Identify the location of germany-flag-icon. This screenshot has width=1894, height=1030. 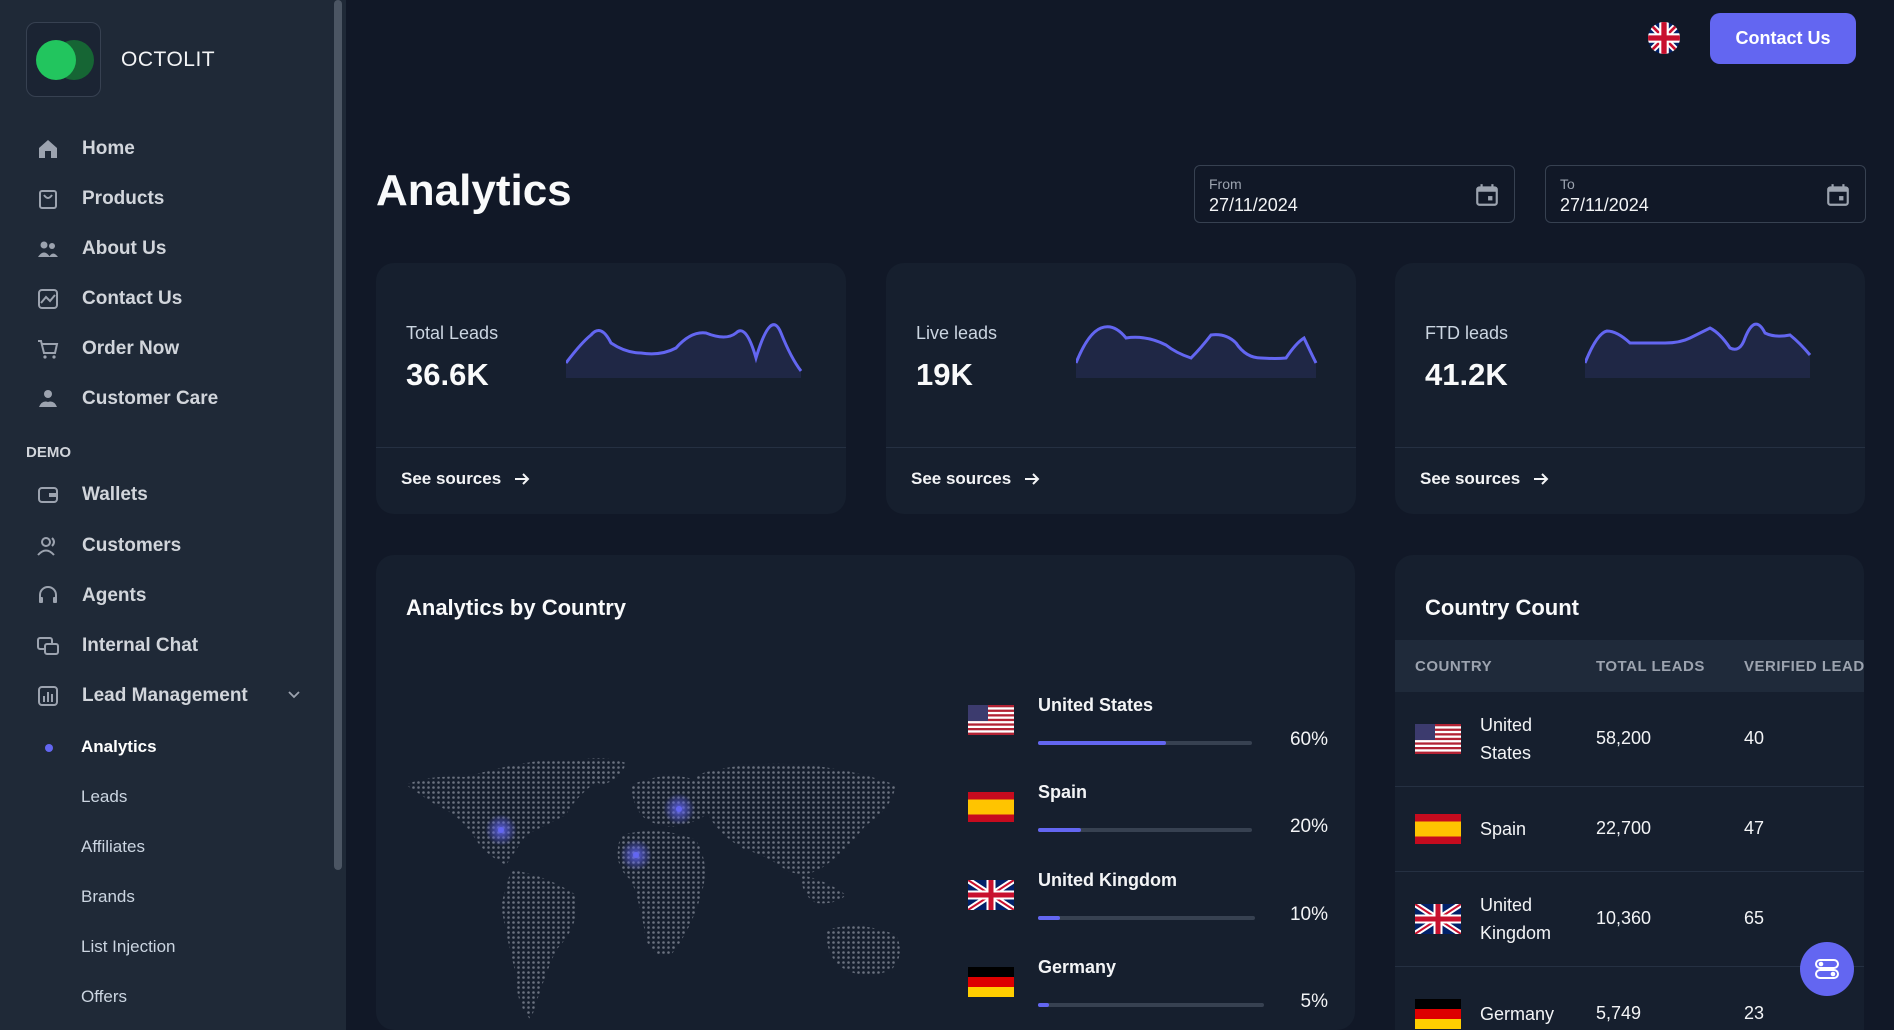
(1438, 1014).